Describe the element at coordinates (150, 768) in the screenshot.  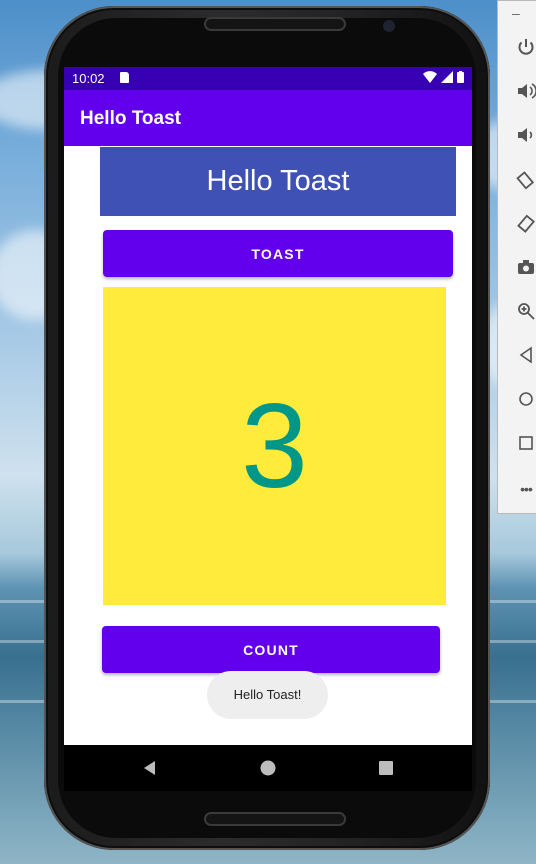
I see `nav-back-icon` at that location.